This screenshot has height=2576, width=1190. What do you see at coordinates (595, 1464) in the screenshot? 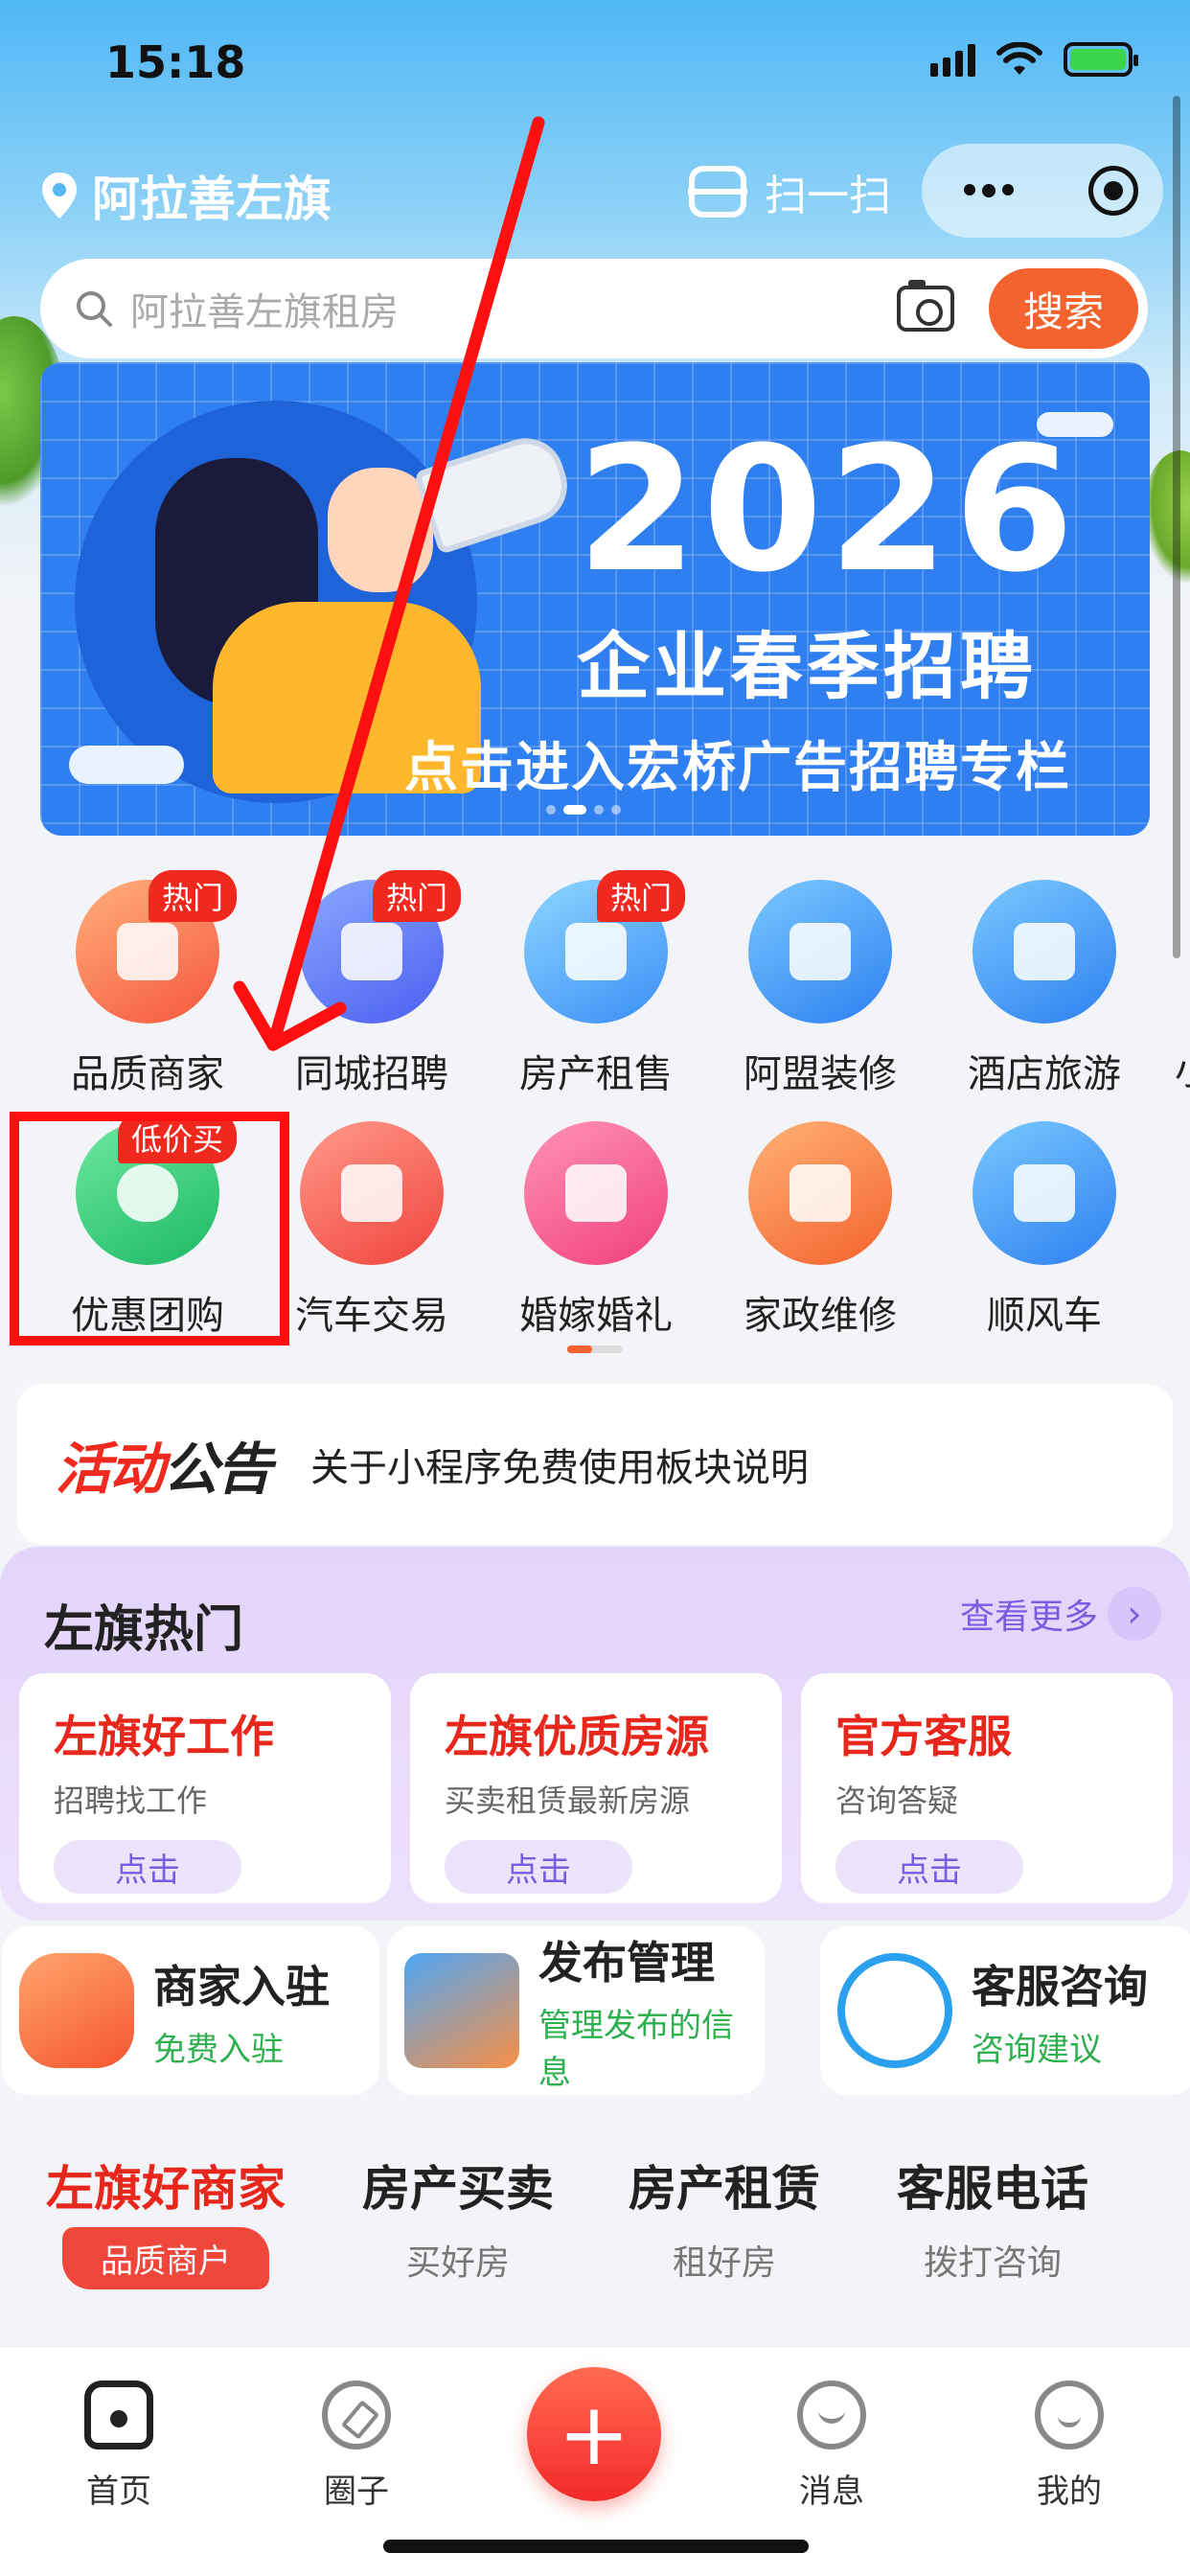
I see `announcement-bar: 活动公告 关于小程序免费使用板块说明` at bounding box center [595, 1464].